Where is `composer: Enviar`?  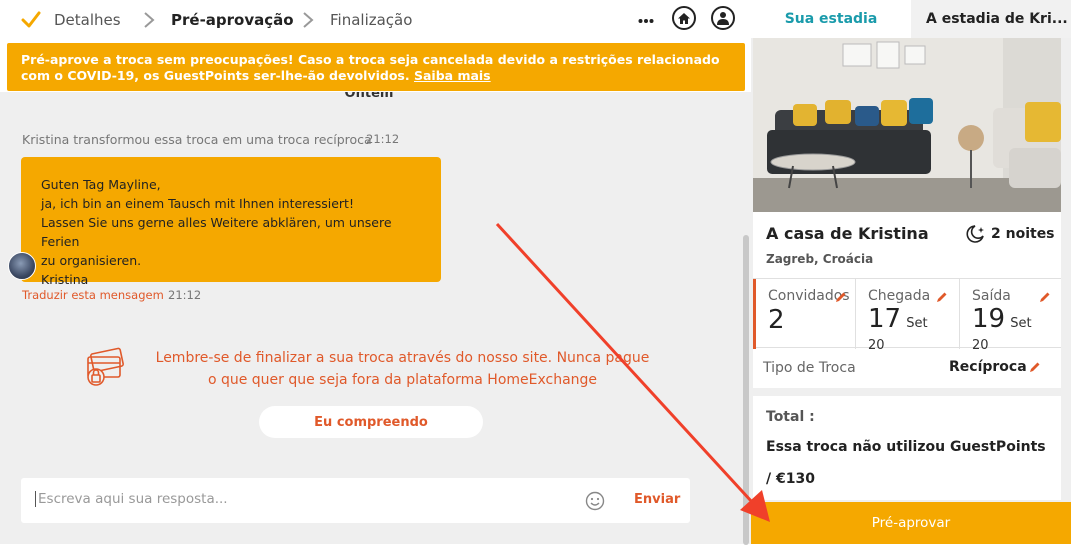
composer: Enviar is located at coordinates (370, 503).